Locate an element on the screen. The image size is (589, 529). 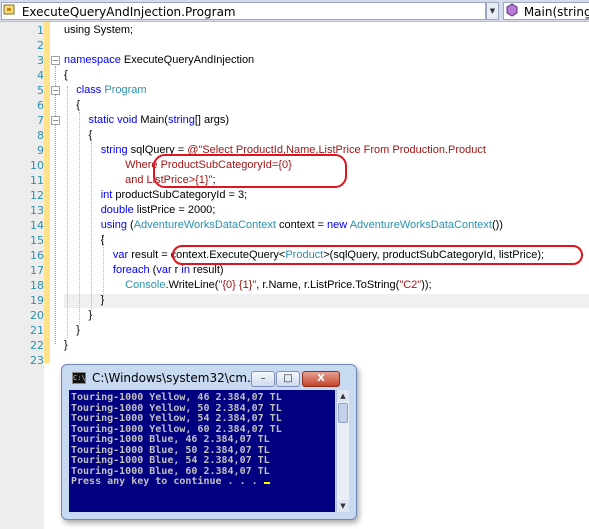
close-button: X is located at coordinates (321, 379).